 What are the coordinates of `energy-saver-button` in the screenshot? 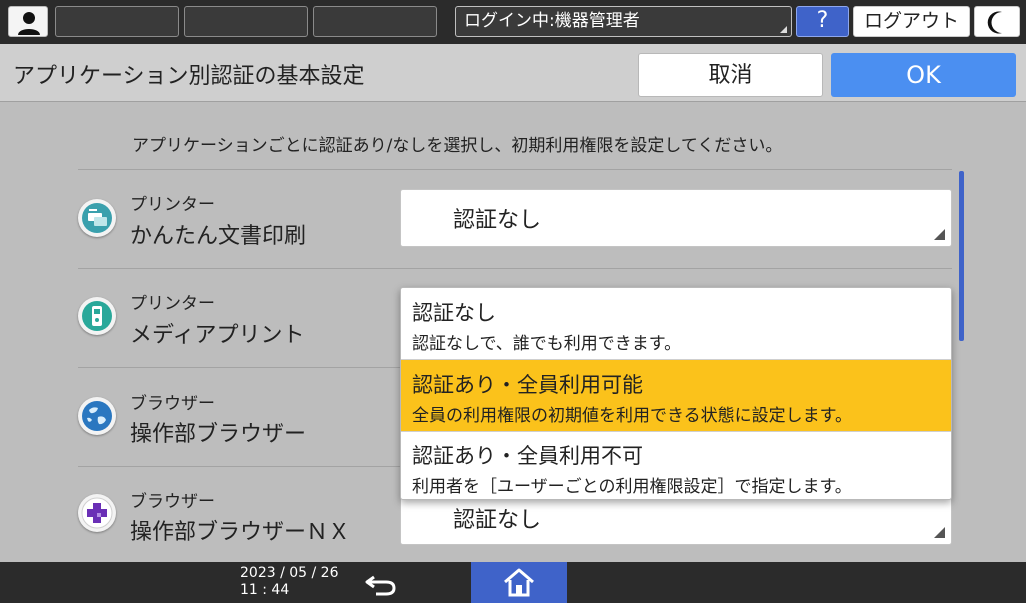 It's located at (997, 21).